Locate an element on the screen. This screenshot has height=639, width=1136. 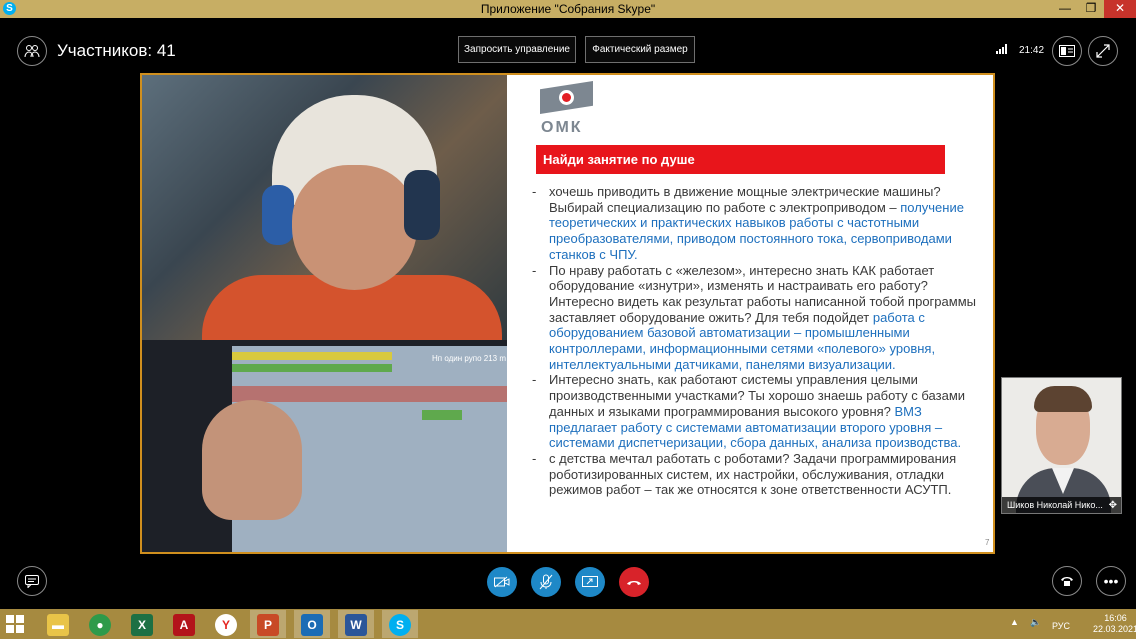
taskbar-skype: S is located at coordinates (400, 624).